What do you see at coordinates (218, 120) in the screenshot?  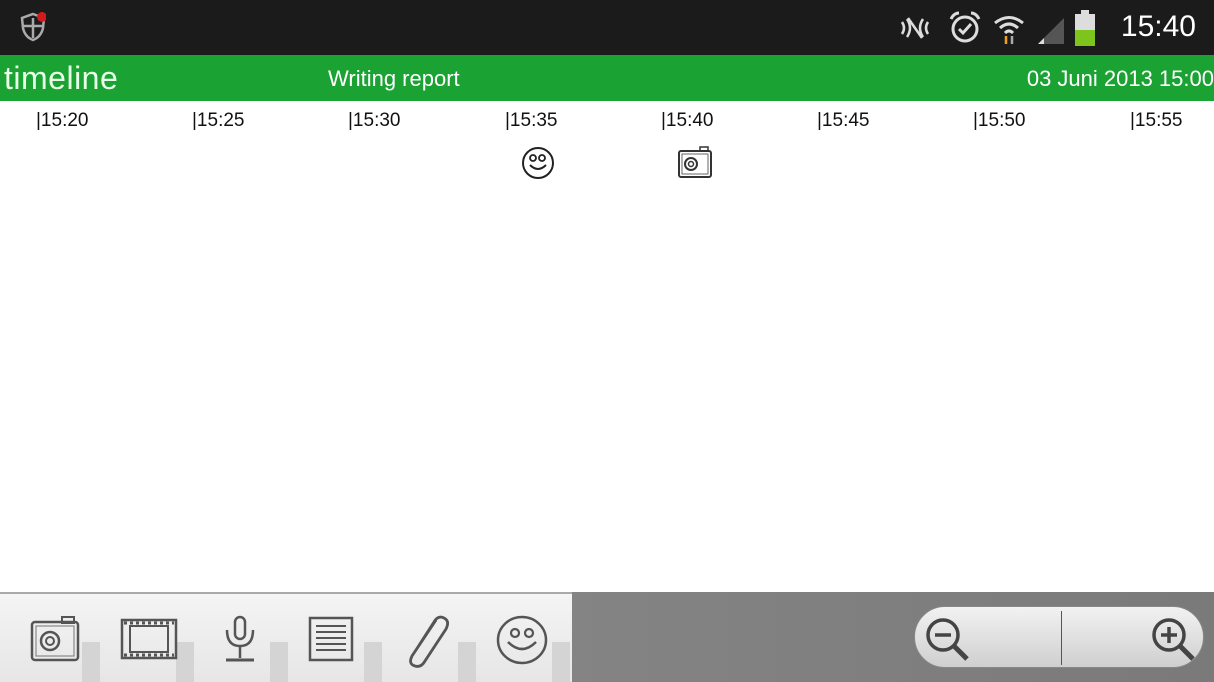 I see `time-tick: |15:25` at bounding box center [218, 120].